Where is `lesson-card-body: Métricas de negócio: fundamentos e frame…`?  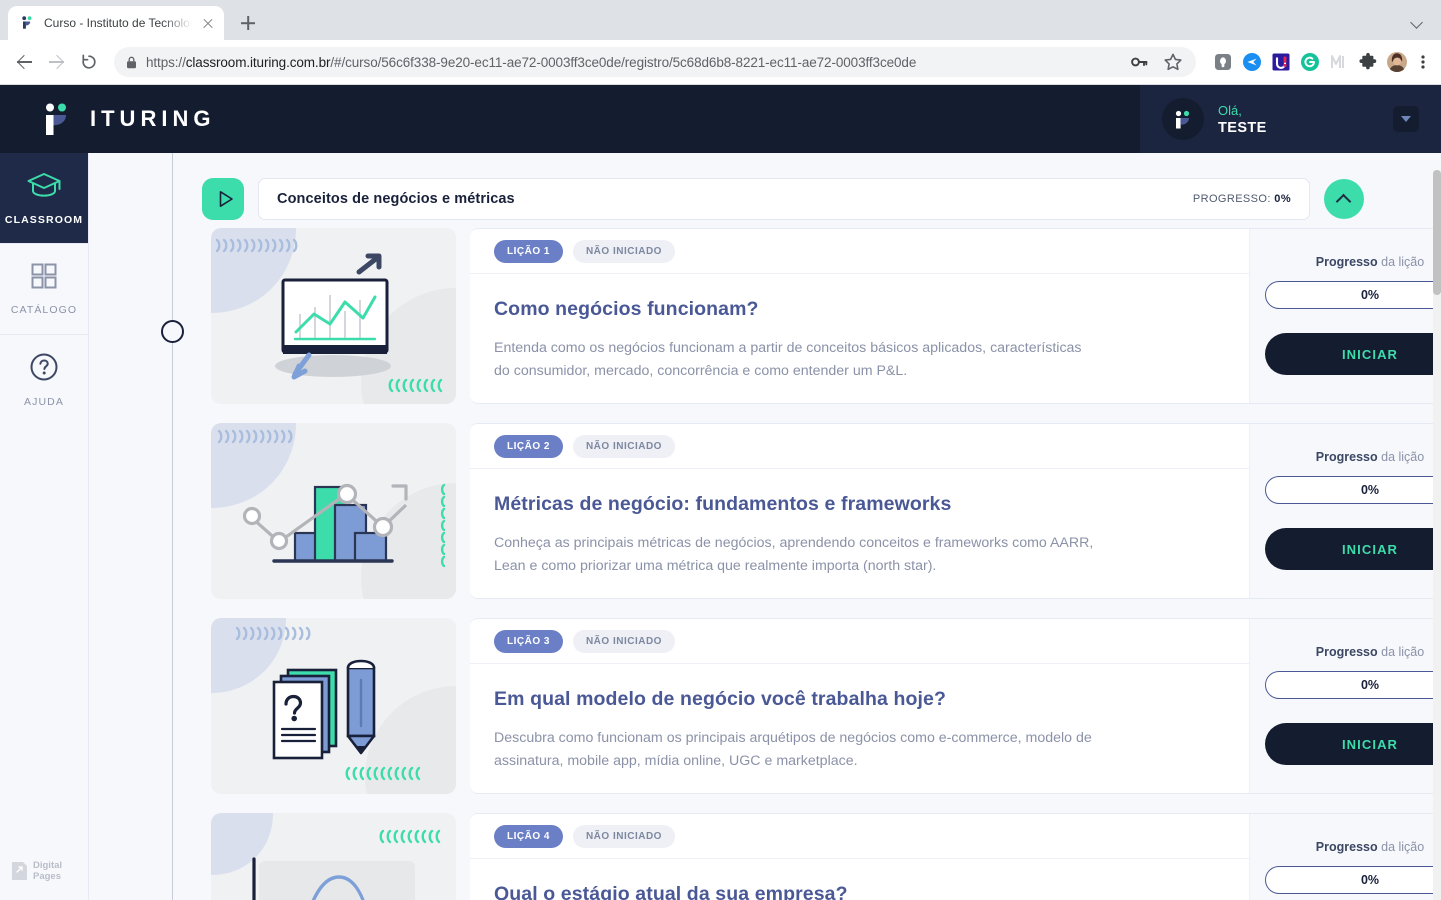 lesson-card-body: Métricas de negócio: fundamentos e frame… is located at coordinates (859, 523).